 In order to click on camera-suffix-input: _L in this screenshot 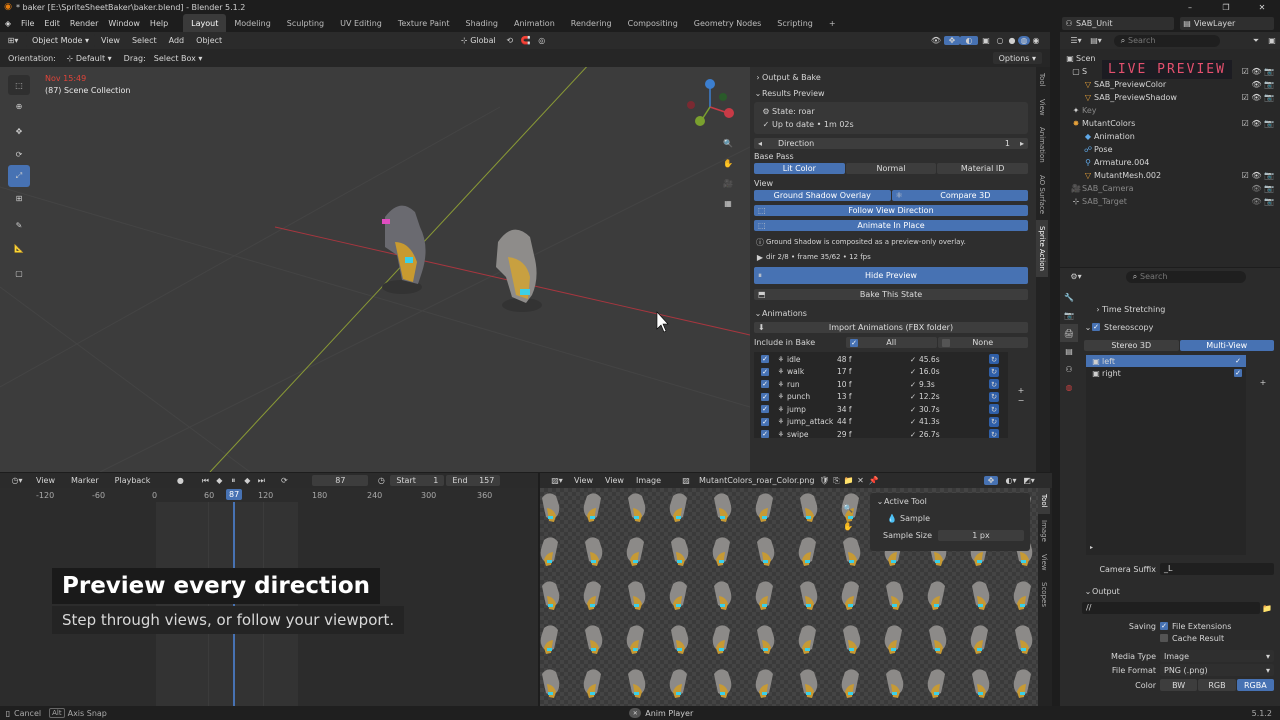, I will do `click(1217, 569)`.